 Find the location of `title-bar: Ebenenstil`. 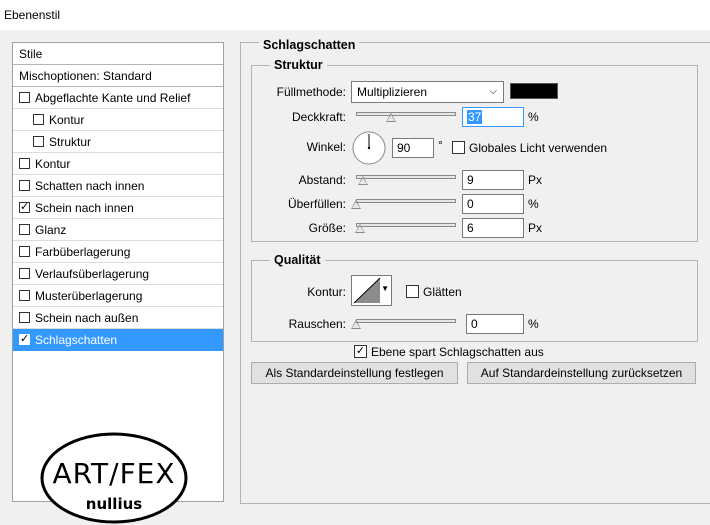

title-bar: Ebenenstil is located at coordinates (355, 15).